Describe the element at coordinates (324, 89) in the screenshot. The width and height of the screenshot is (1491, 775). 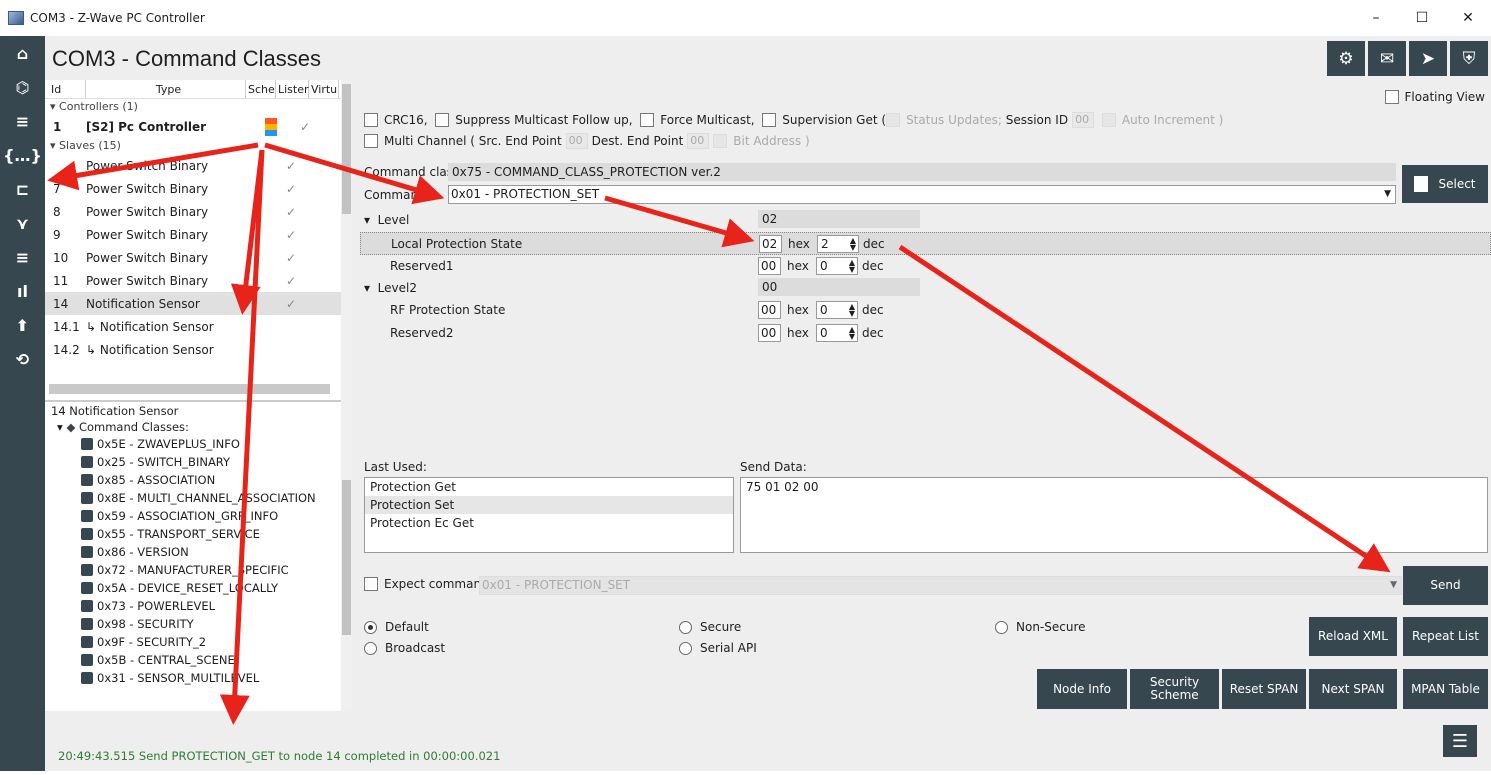
I see `col-virtual: Virtu` at that location.